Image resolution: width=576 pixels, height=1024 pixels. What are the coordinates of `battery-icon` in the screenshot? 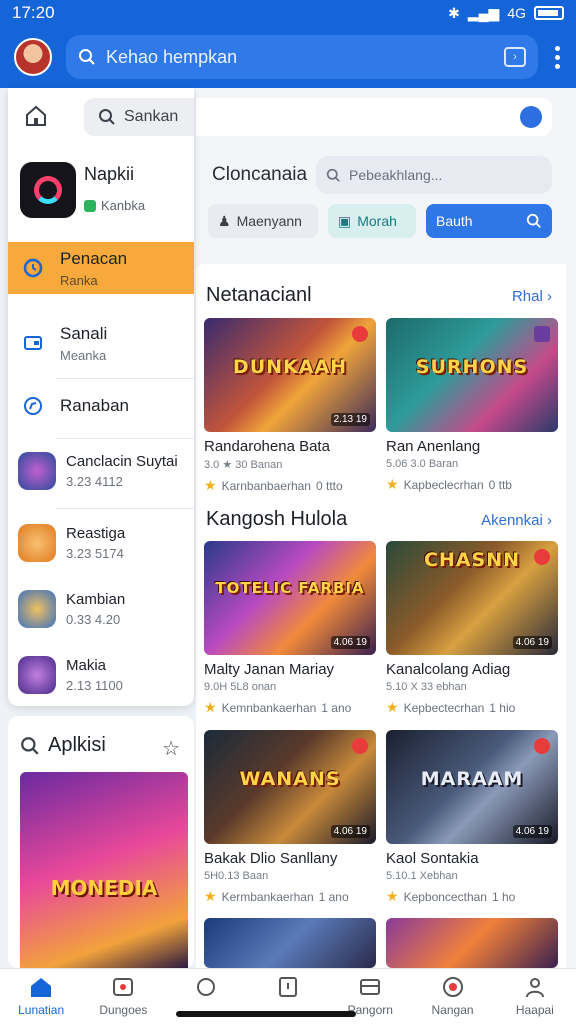 It's located at (549, 13).